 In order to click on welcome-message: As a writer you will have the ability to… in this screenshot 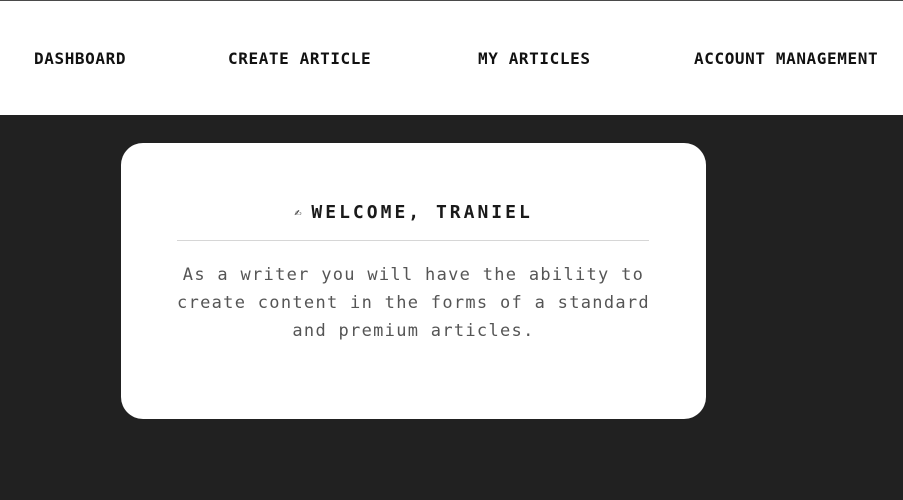, I will do `click(413, 303)`.